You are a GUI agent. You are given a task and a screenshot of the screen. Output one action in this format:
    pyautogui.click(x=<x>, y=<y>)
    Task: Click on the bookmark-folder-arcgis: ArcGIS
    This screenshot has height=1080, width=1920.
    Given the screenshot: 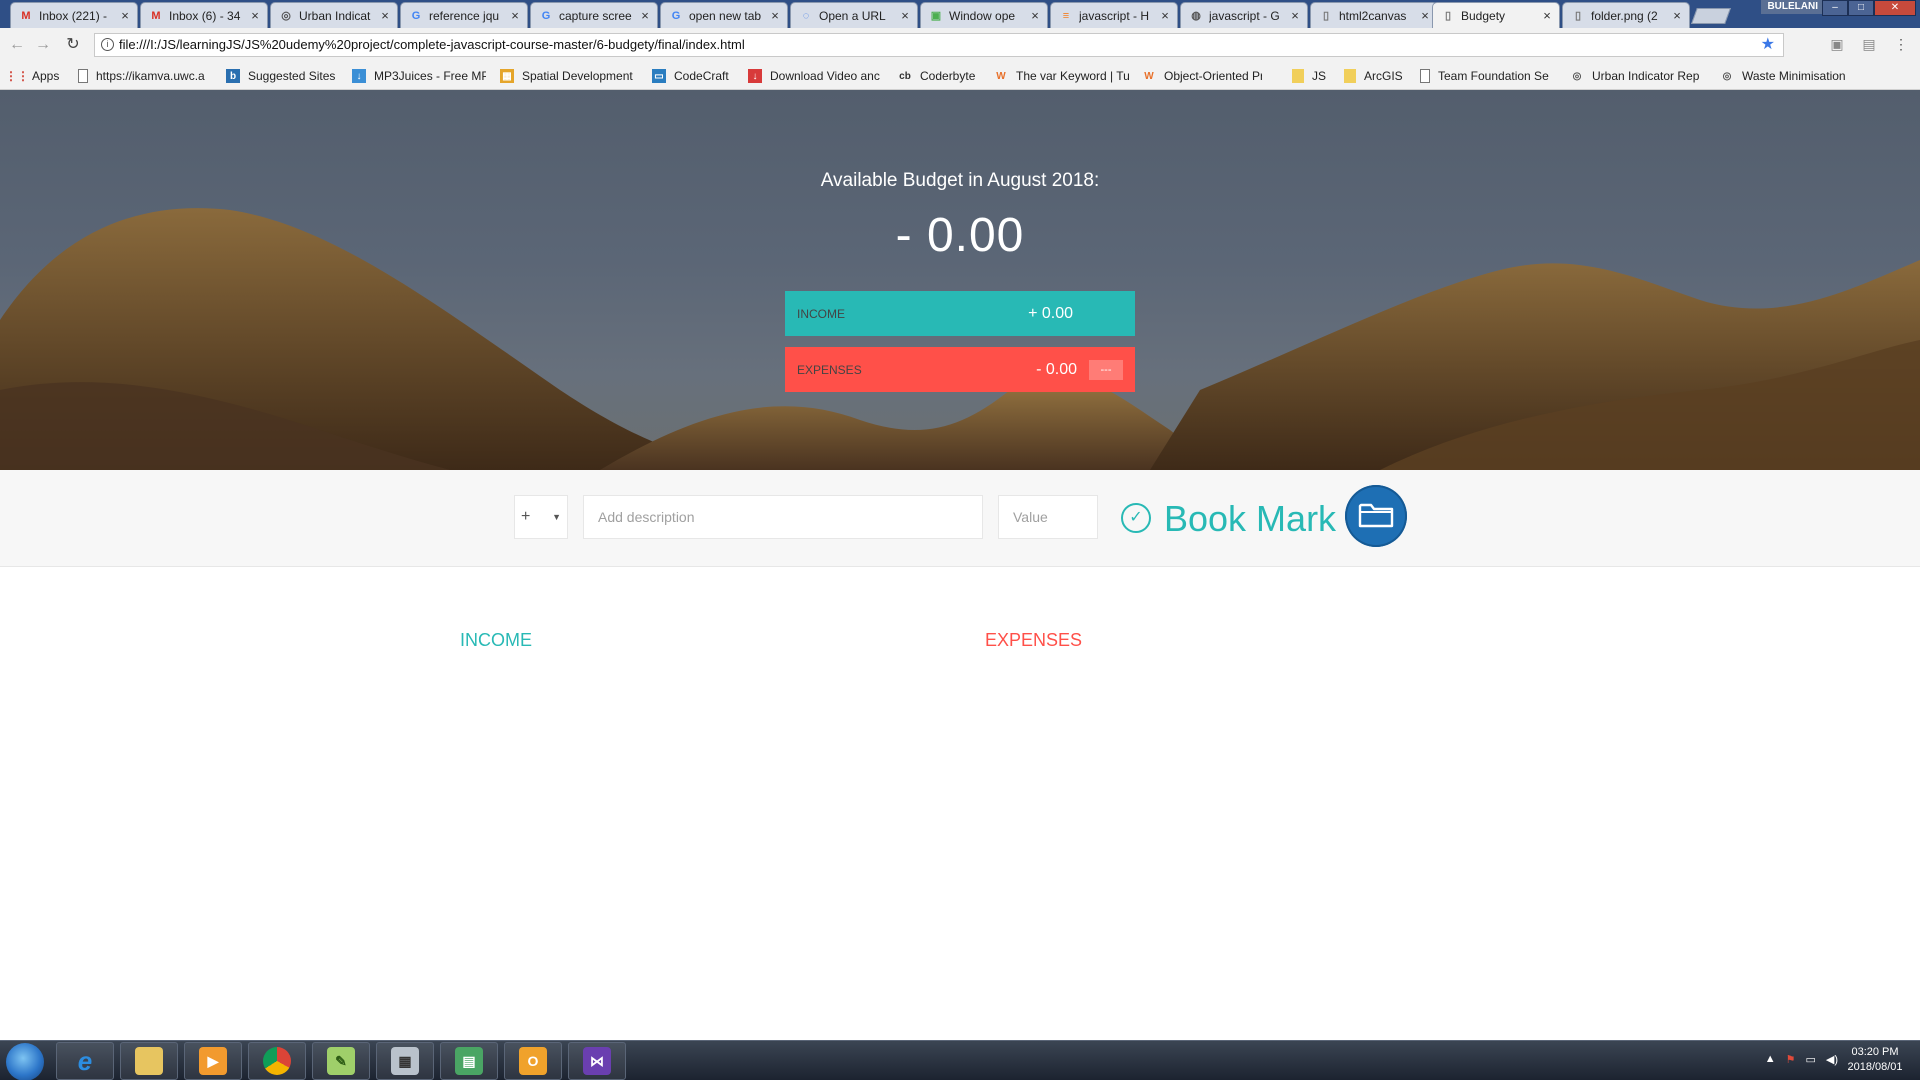 What is the action you would take?
    pyautogui.click(x=1373, y=76)
    